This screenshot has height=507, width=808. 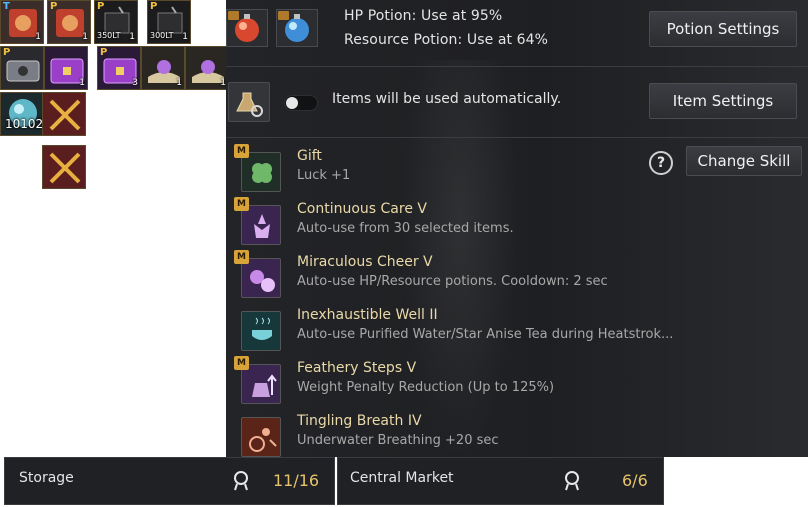 What do you see at coordinates (296, 480) in the screenshot?
I see `storage-value: 11/16` at bounding box center [296, 480].